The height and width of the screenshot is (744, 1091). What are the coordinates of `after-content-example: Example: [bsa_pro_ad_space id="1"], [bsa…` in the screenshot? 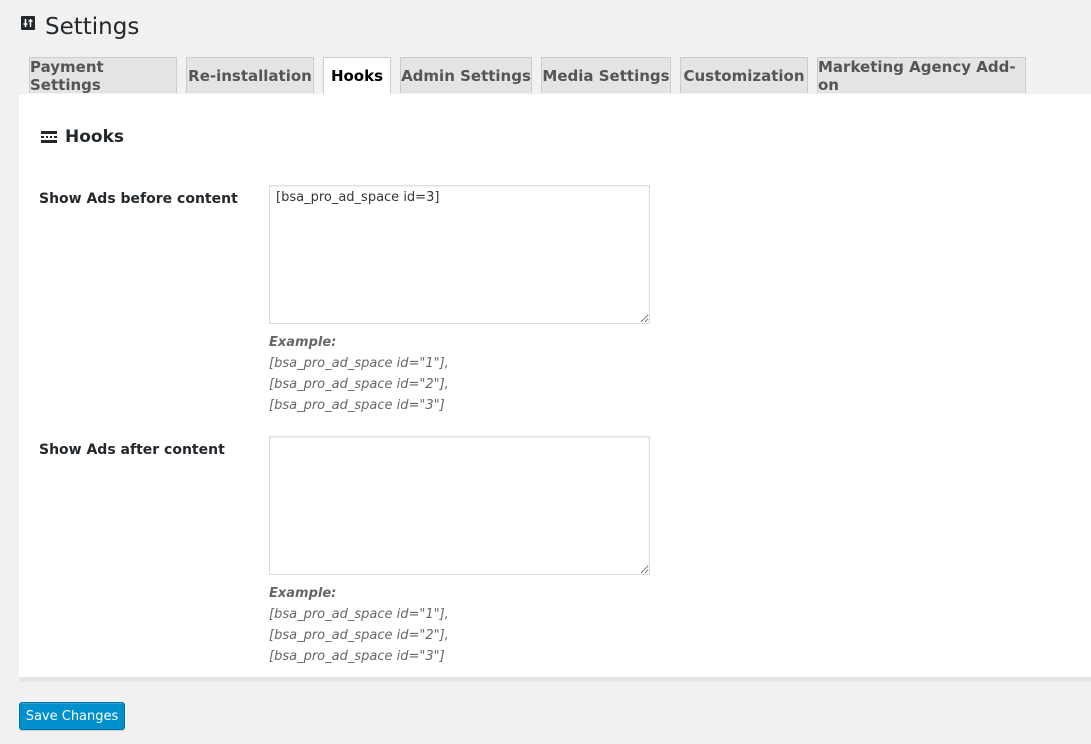 It's located at (359, 625).